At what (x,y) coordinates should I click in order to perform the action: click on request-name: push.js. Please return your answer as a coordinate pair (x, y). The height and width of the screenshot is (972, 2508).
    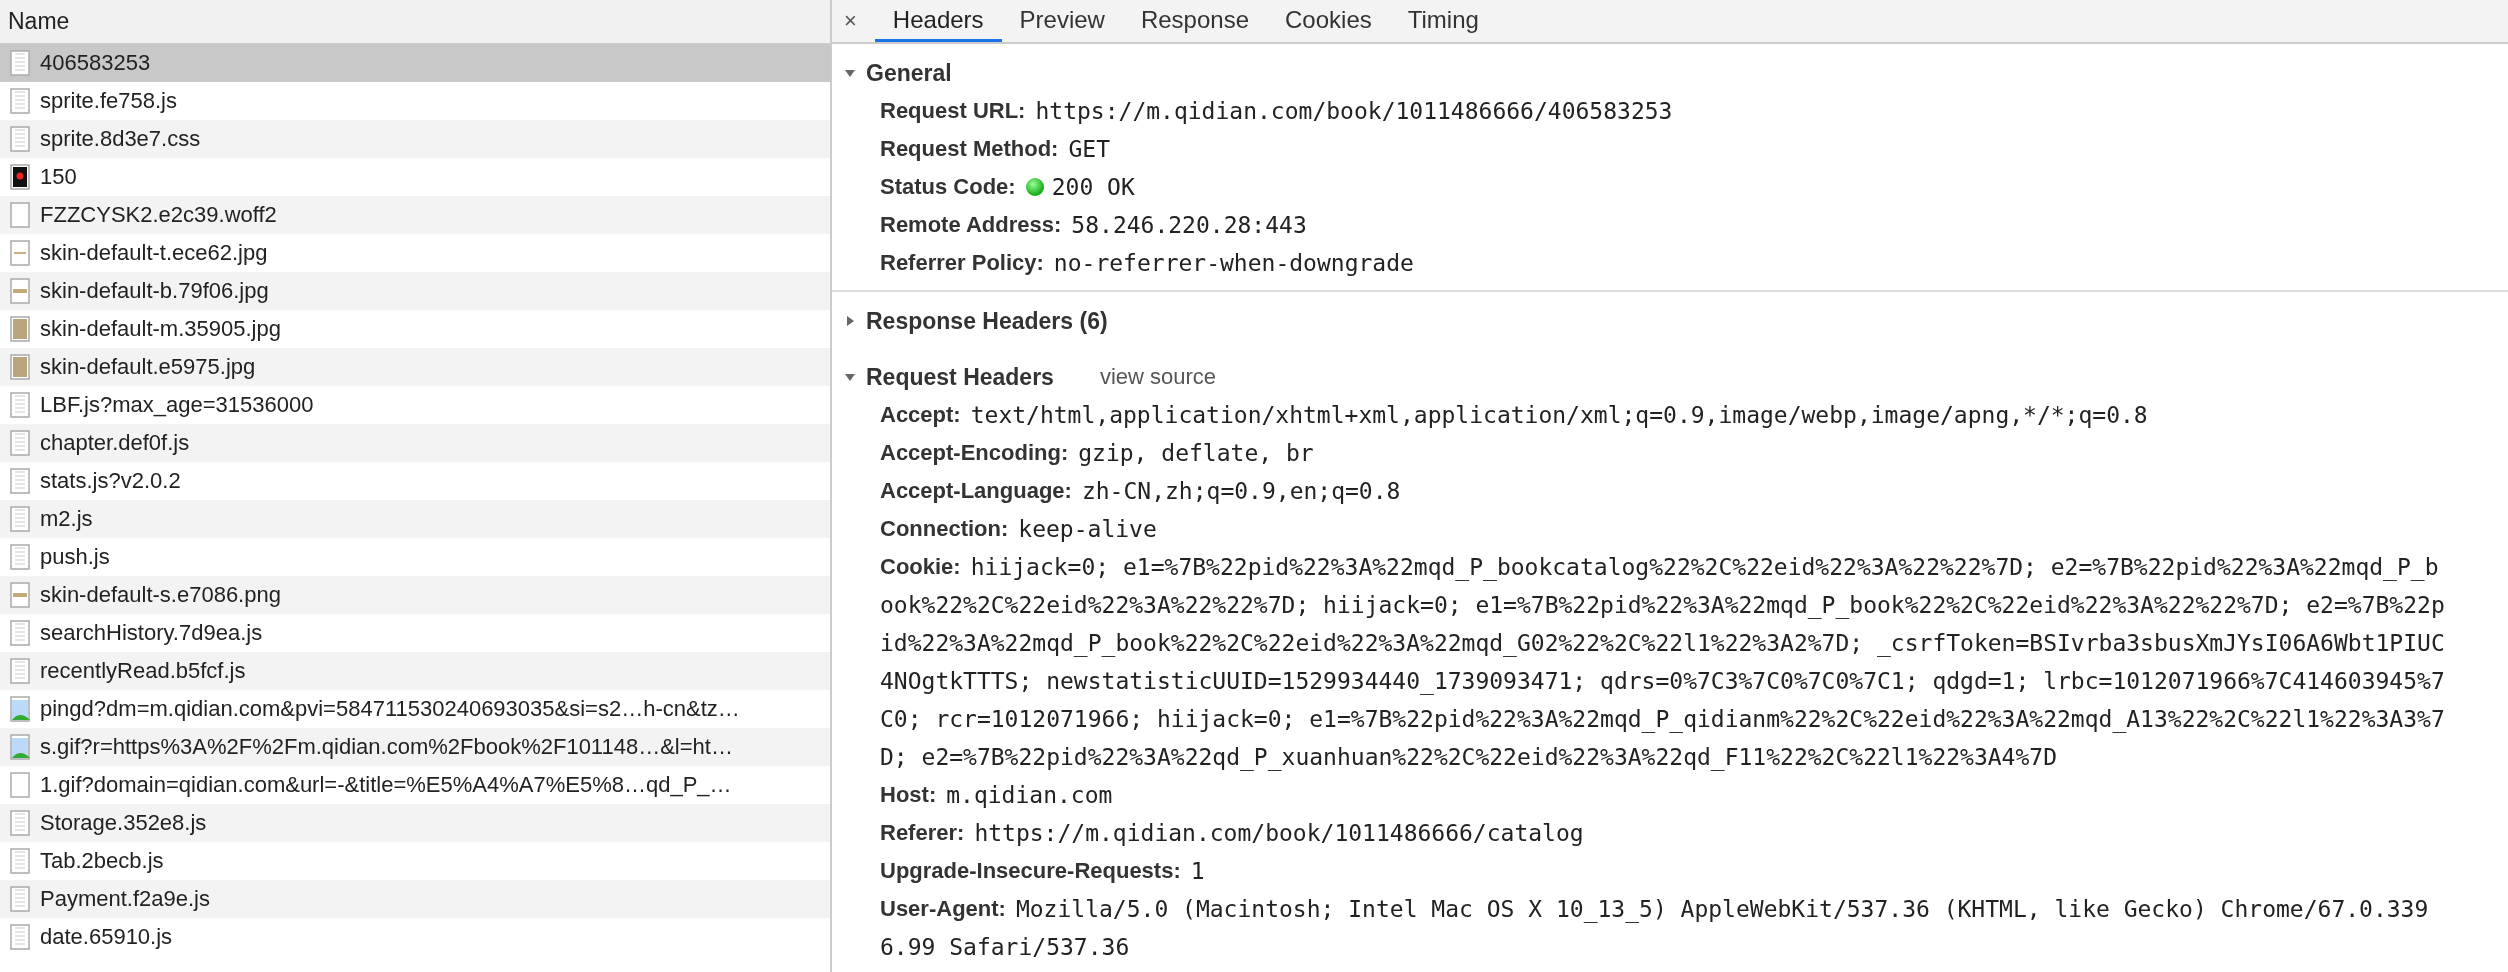
    Looking at the image, I should click on (75, 557).